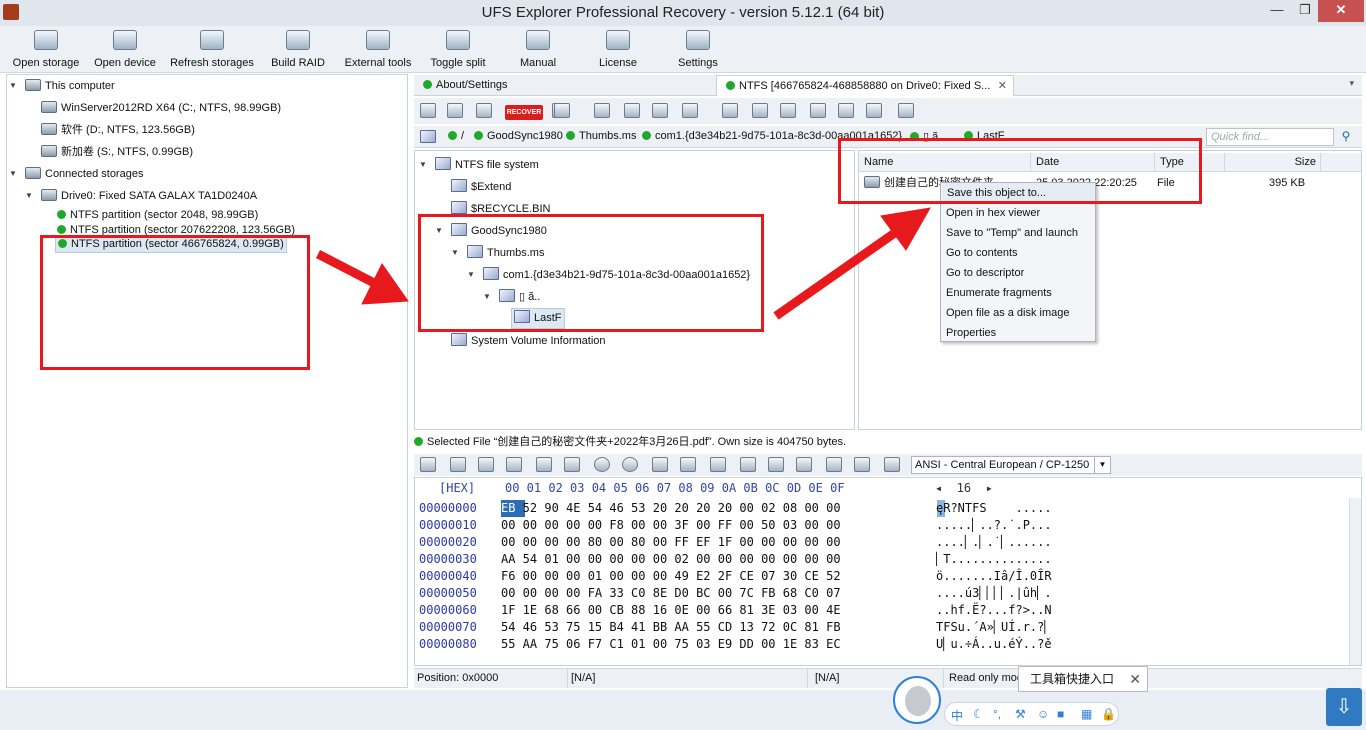  Describe the element at coordinates (623, 263) in the screenshot. I see `annotation-arrows` at that location.